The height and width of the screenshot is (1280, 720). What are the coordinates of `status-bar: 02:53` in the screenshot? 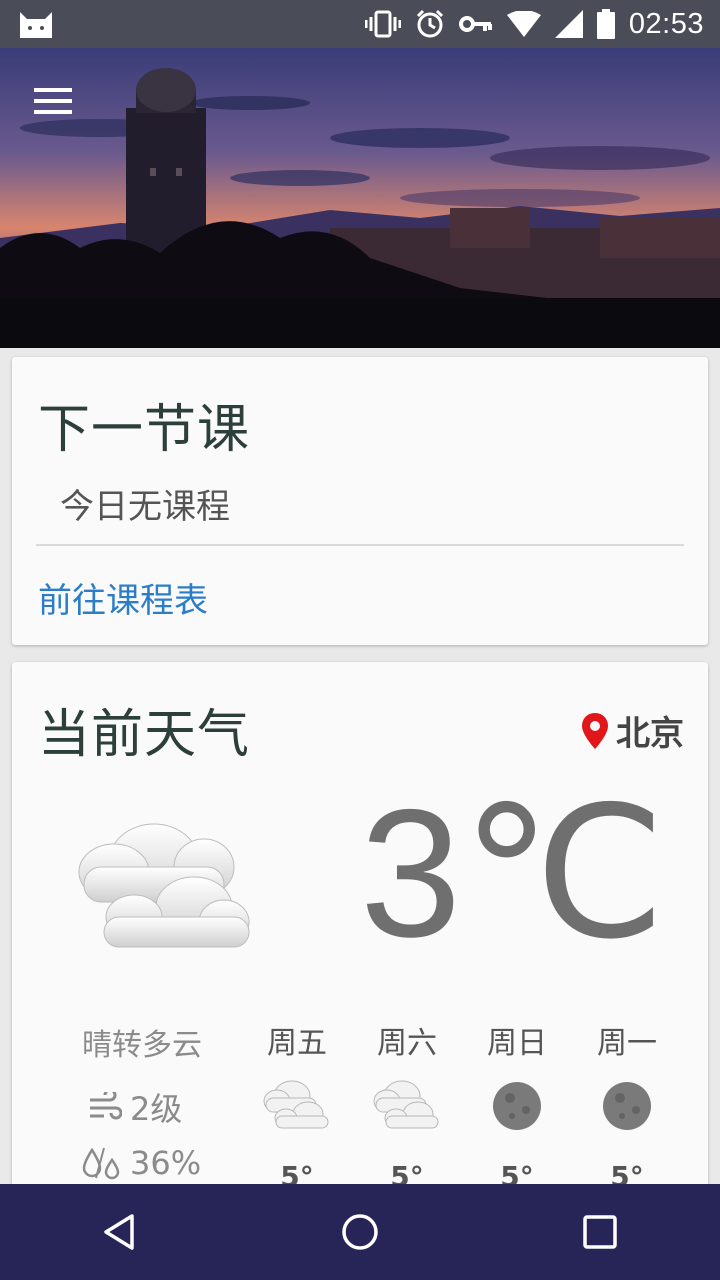 It's located at (360, 24).